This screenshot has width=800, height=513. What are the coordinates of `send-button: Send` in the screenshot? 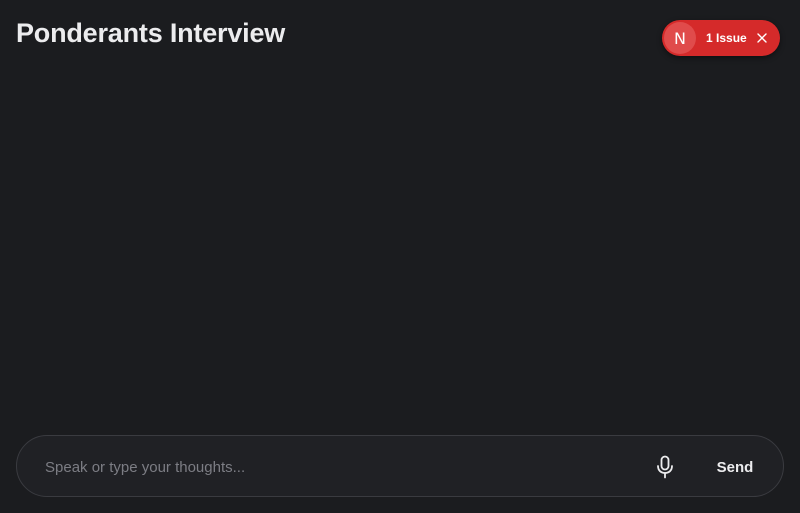 It's located at (735, 467).